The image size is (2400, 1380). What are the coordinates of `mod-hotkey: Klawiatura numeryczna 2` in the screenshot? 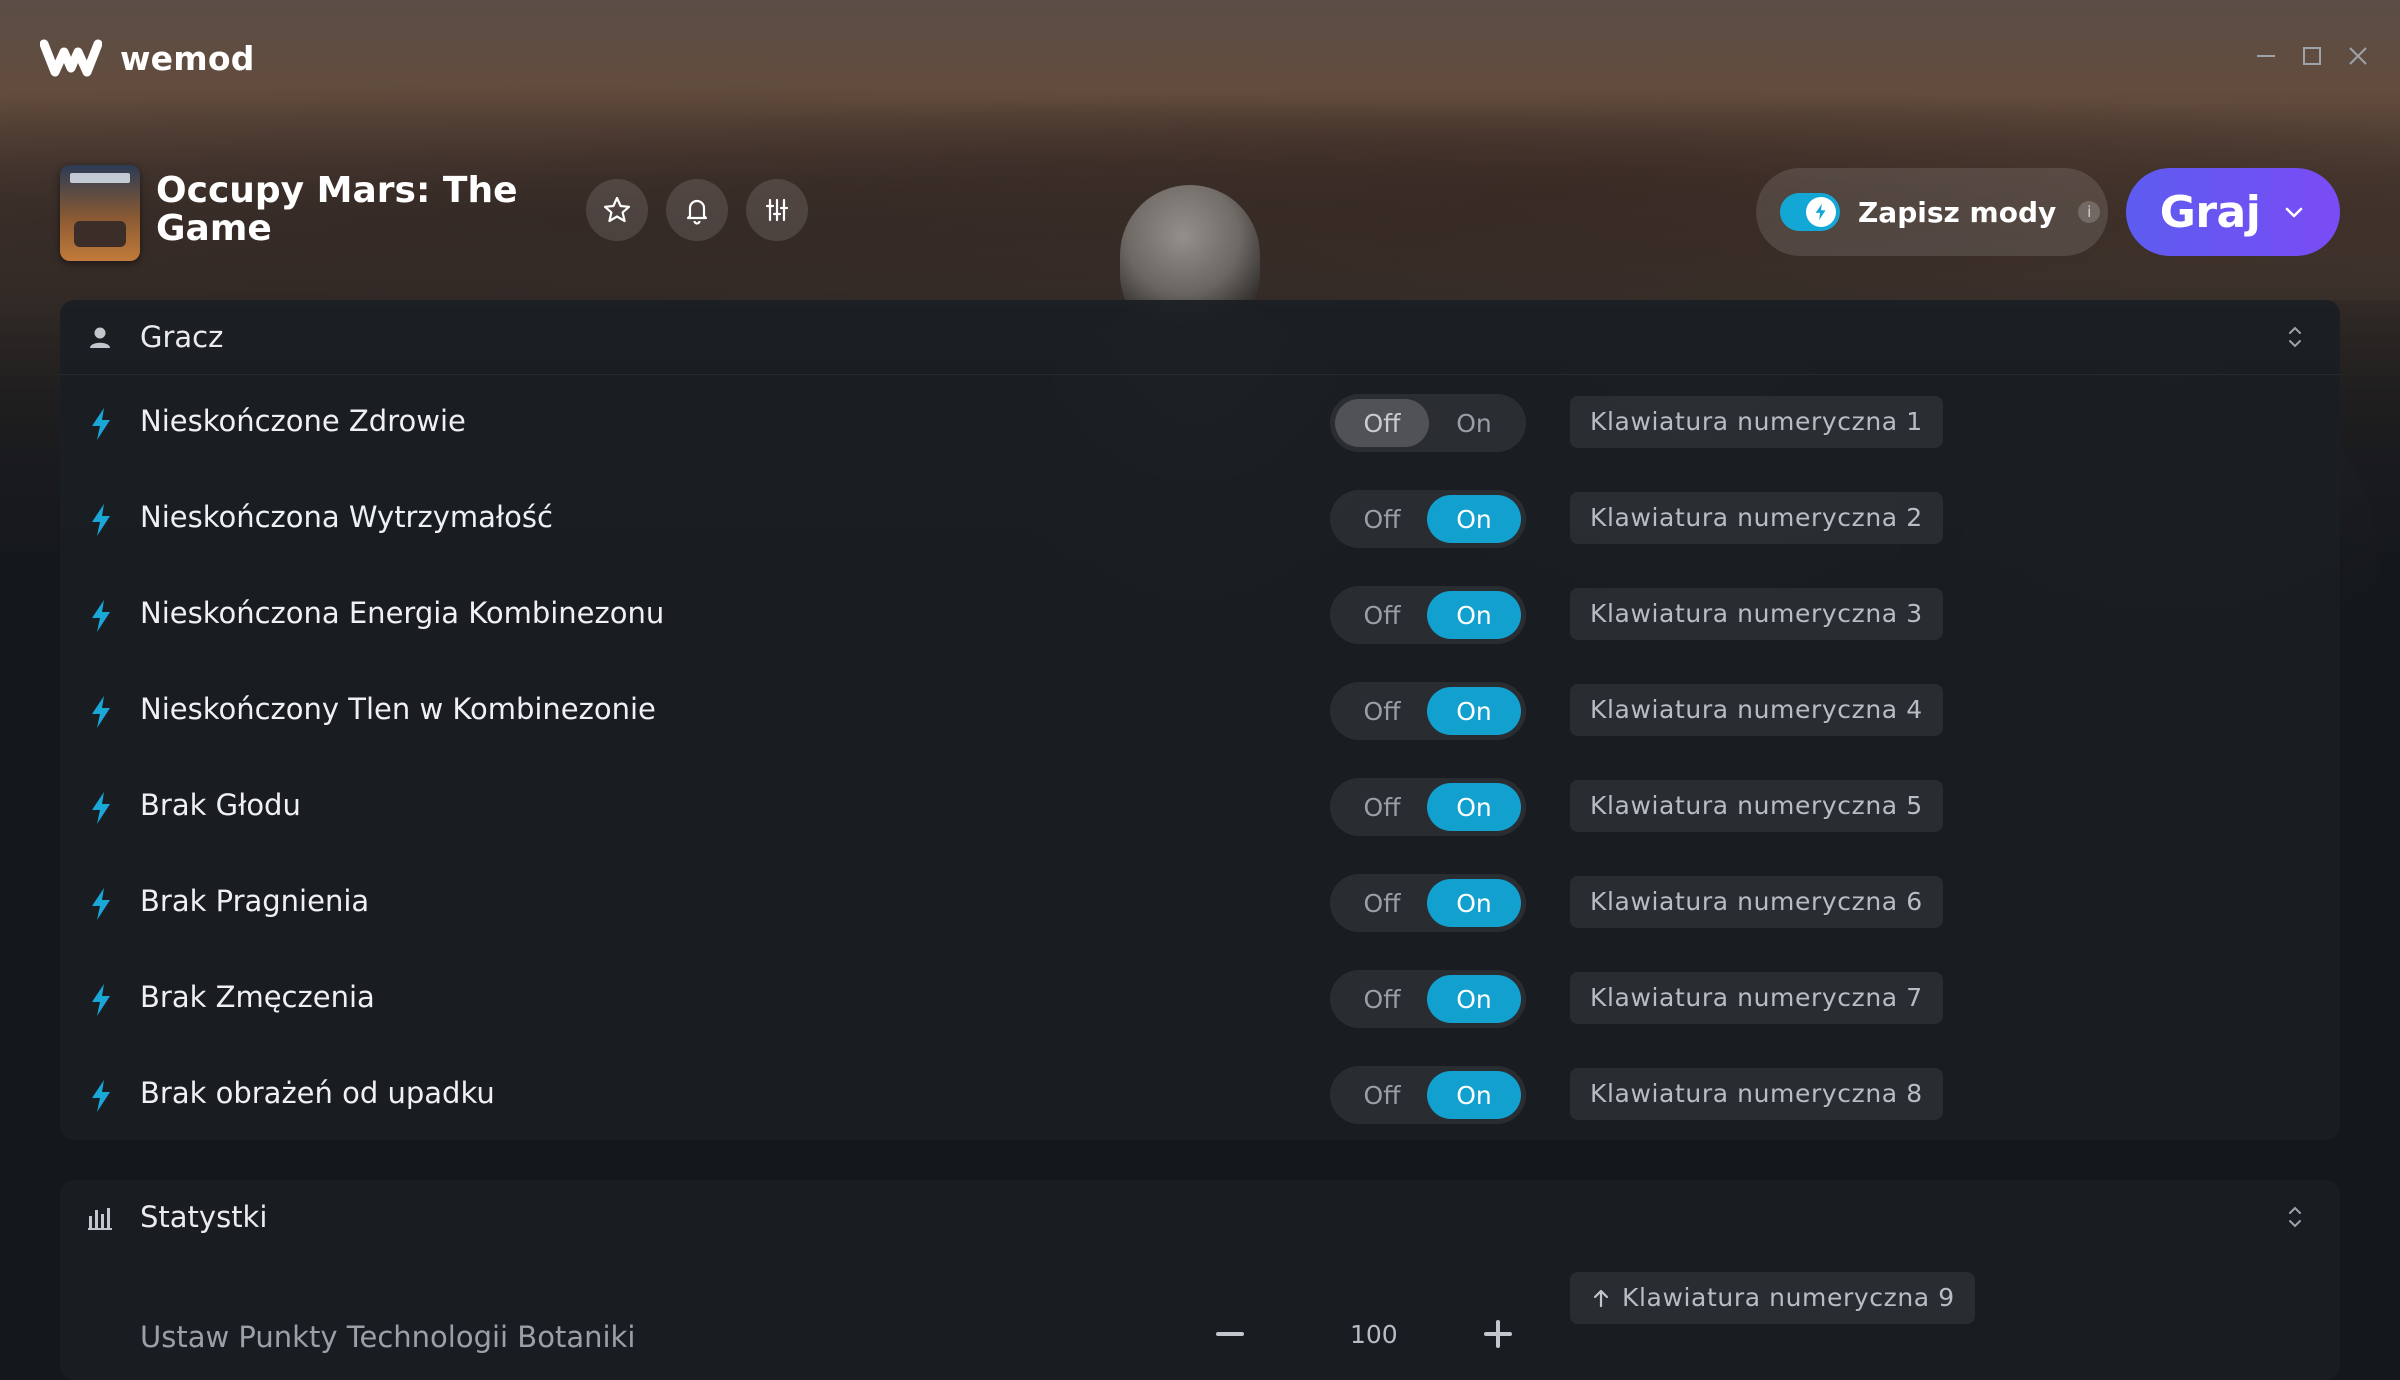 It's located at (1756, 518).